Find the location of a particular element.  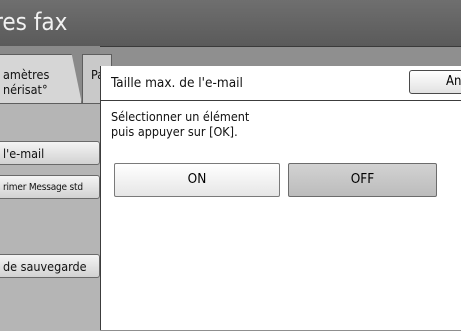

option-on-button: ON is located at coordinates (197, 180).